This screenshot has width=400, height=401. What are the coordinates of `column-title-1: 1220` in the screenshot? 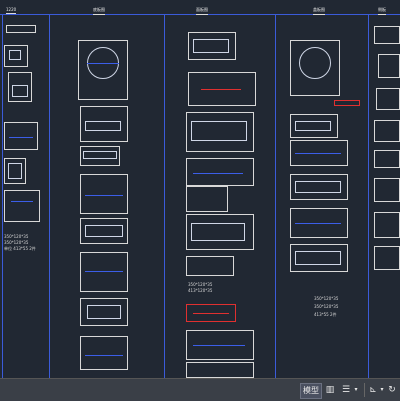 It's located at (11, 10).